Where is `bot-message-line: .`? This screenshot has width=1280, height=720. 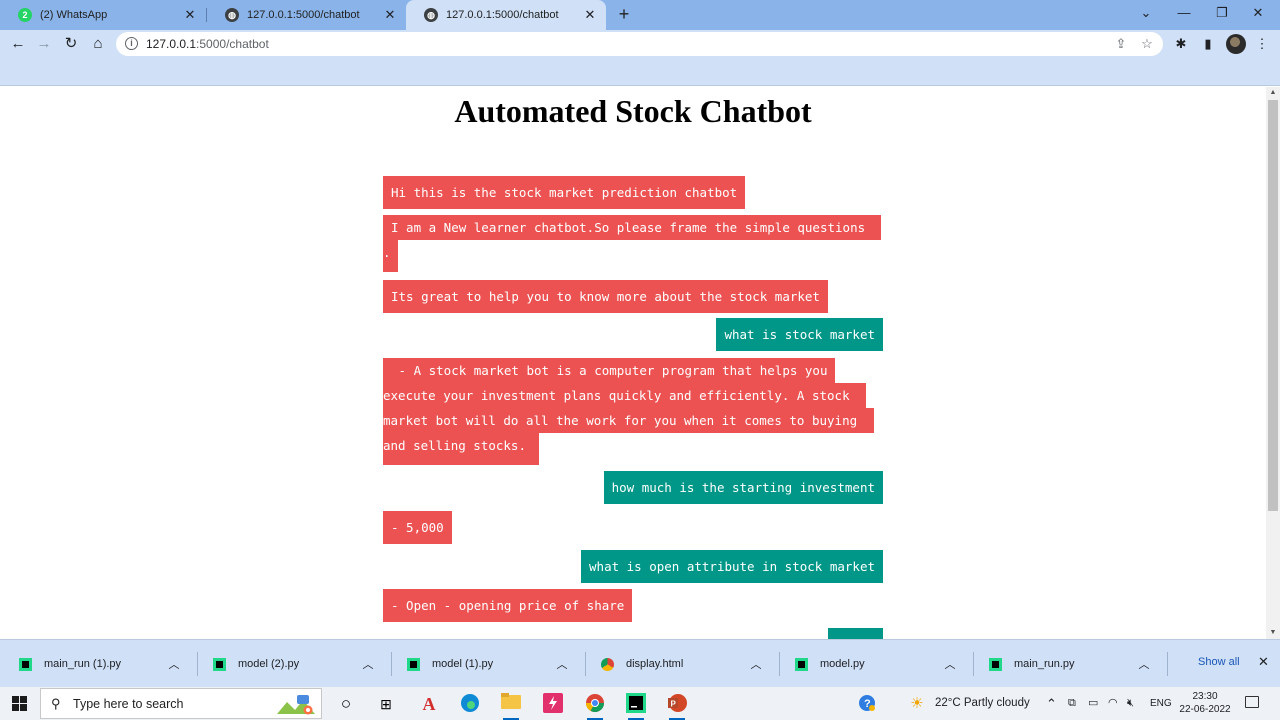 bot-message-line: . is located at coordinates (390, 256).